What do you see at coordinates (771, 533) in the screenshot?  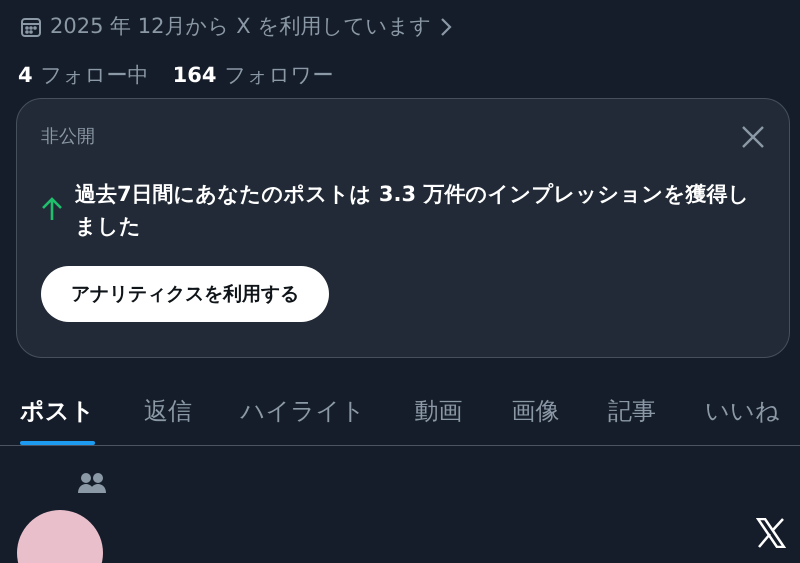 I see `logo-icon` at bounding box center [771, 533].